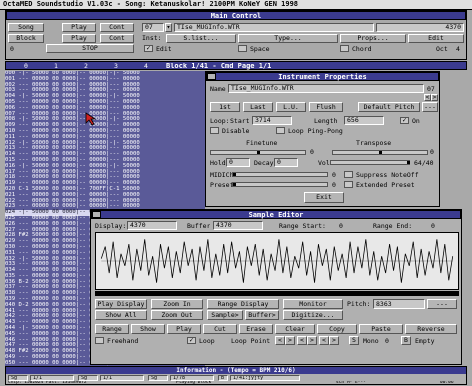  I want to click on edit-instrument-button: Edit, so click(436, 38).